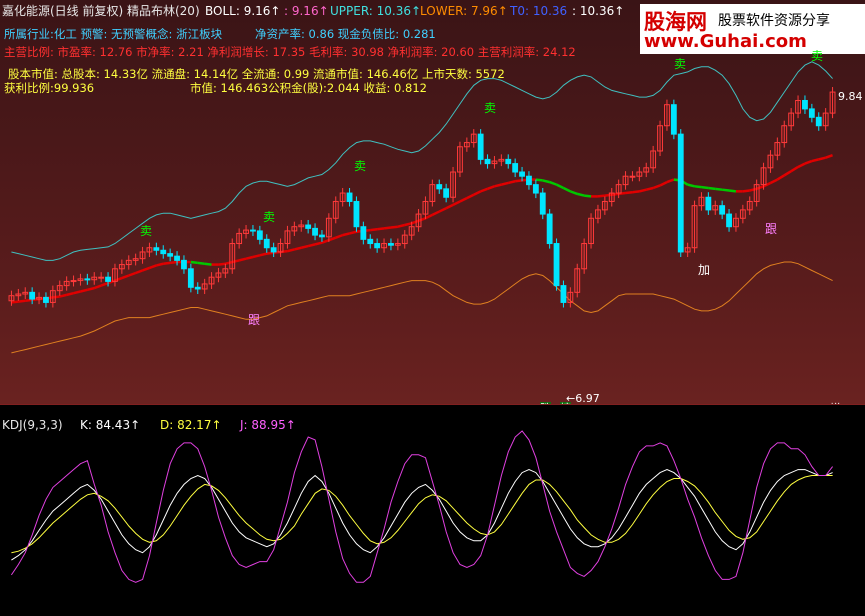 The width and height of the screenshot is (865, 616). What do you see at coordinates (243, 11) in the screenshot?
I see `boll-value: BOLL: 9.16↑` at bounding box center [243, 11].